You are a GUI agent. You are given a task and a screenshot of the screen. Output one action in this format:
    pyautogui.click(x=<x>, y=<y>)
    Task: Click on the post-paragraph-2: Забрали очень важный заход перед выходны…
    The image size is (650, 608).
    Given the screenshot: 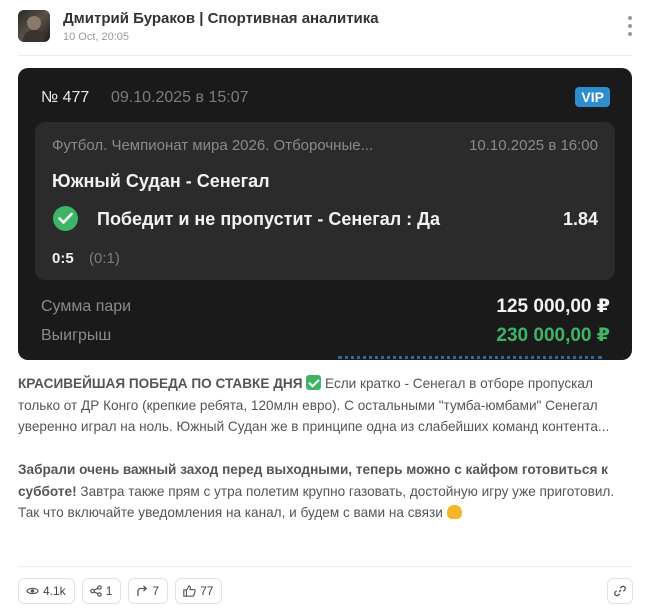 What is the action you would take?
    pyautogui.click(x=325, y=491)
    